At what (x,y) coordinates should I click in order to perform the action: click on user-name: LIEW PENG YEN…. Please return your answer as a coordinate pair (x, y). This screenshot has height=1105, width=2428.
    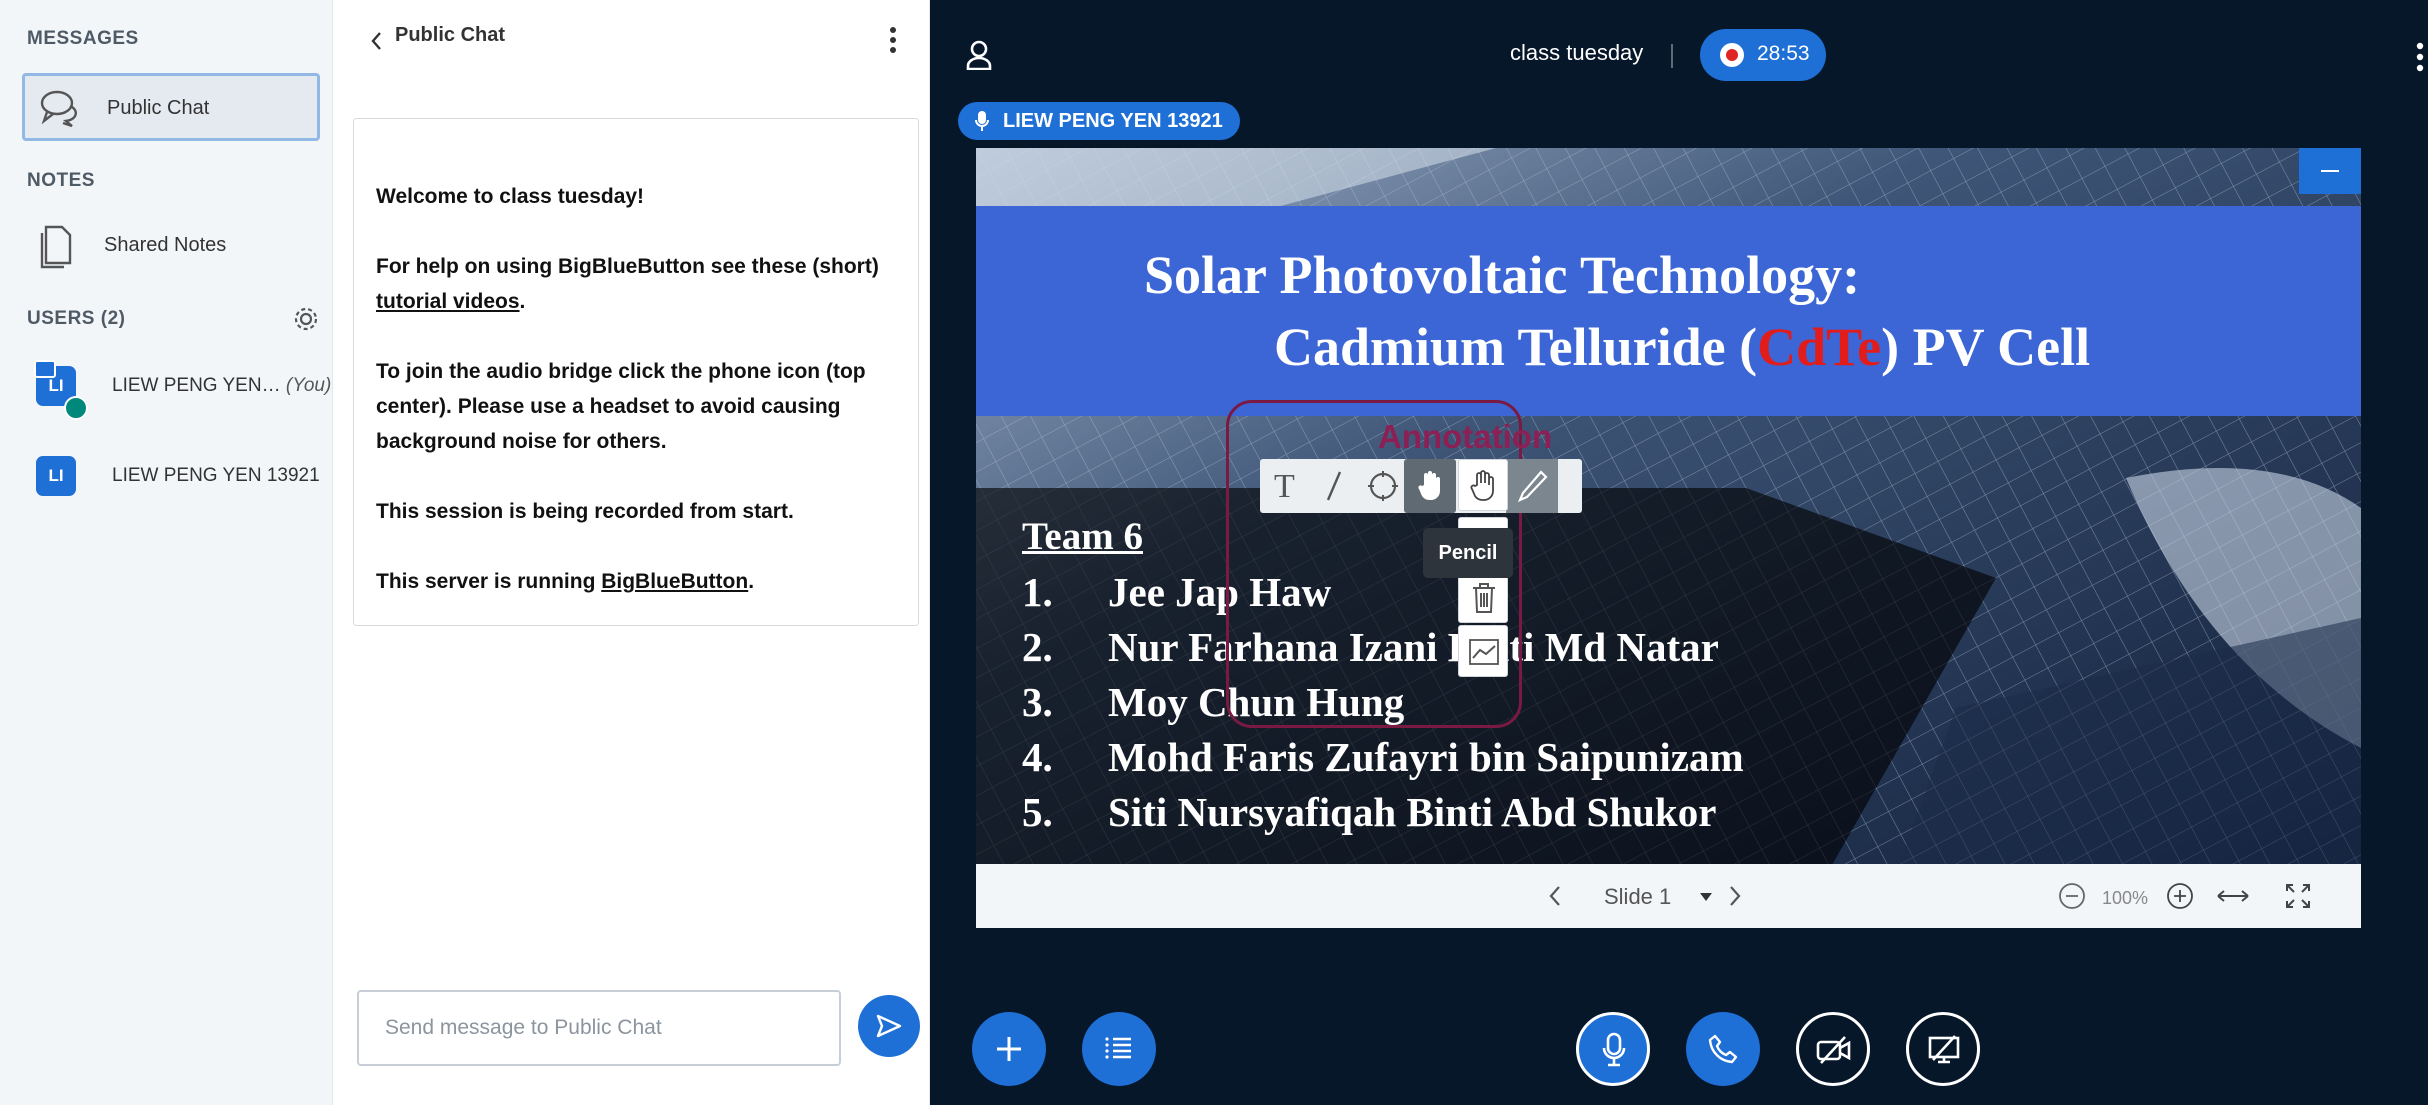
    Looking at the image, I should click on (196, 385).